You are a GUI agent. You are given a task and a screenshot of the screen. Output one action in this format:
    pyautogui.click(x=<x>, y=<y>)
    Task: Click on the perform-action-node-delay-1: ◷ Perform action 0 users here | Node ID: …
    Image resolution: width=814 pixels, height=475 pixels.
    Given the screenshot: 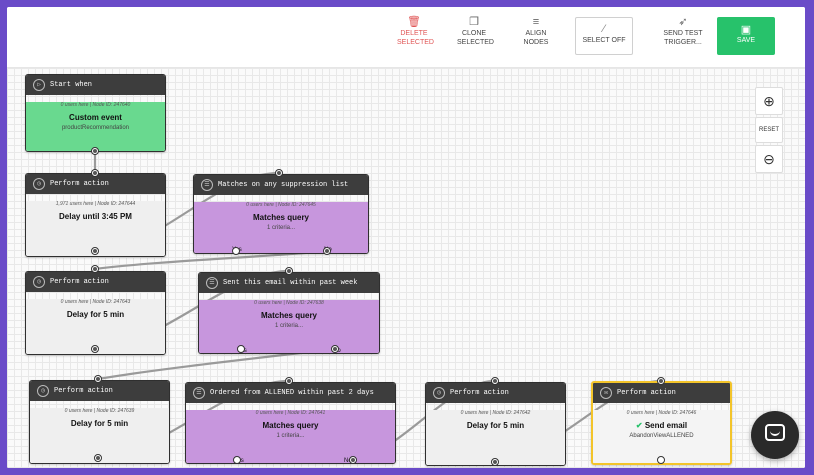 What is the action you would take?
    pyautogui.click(x=95, y=313)
    